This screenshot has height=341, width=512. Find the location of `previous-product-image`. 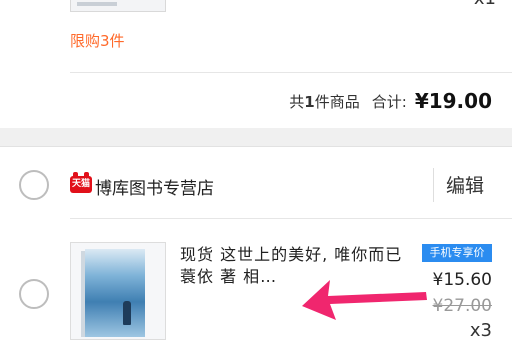

previous-product-image is located at coordinates (118, 6).